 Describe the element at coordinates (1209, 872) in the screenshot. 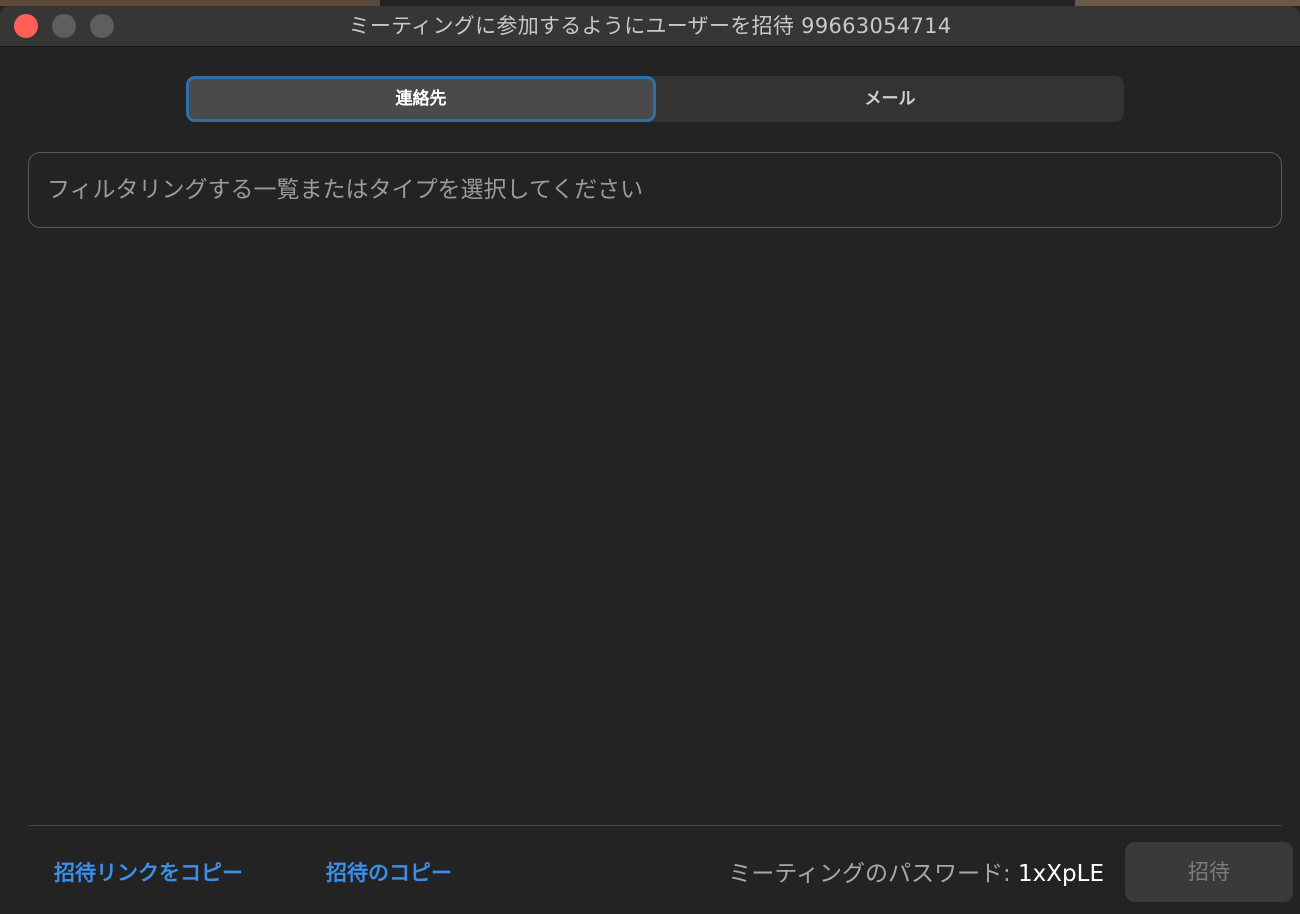

I see `invite-button: 招待` at that location.